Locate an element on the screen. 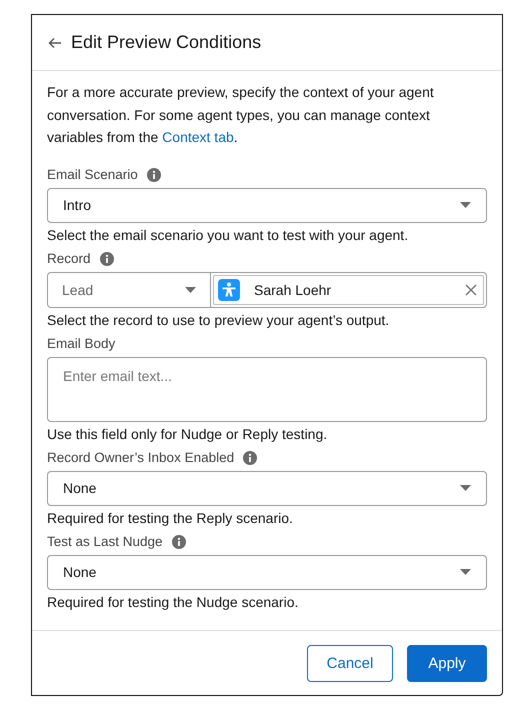 This screenshot has height=722, width=531. field-label: Email Scenario is located at coordinates (92, 174).